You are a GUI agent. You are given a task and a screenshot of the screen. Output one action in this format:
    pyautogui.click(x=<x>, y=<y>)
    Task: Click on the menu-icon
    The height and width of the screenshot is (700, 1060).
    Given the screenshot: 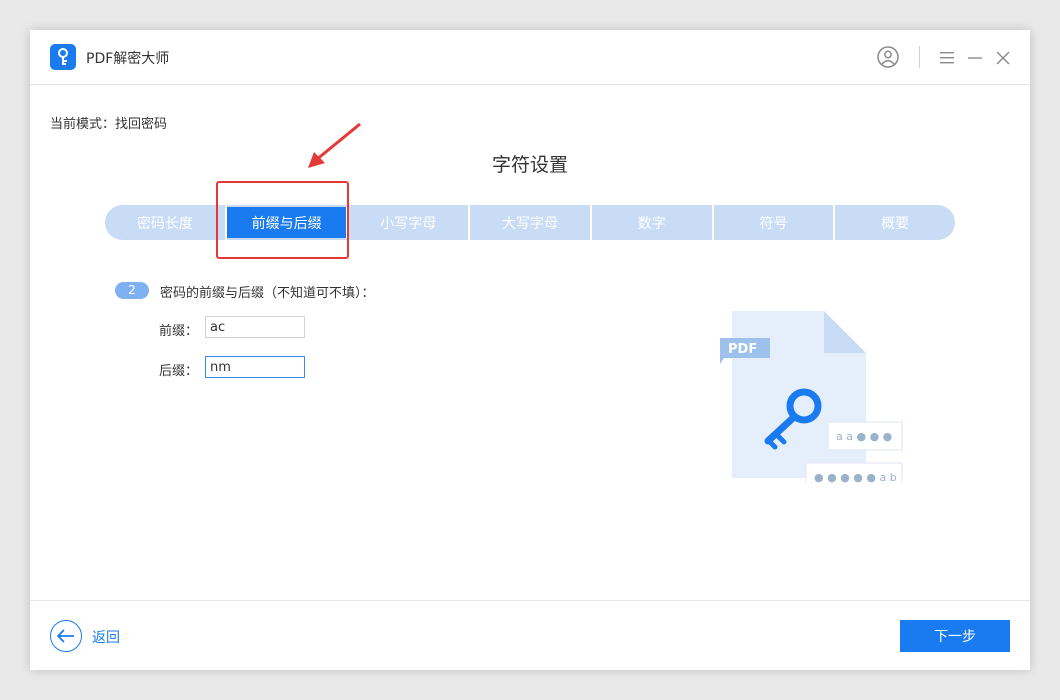 What is the action you would take?
    pyautogui.click(x=947, y=59)
    